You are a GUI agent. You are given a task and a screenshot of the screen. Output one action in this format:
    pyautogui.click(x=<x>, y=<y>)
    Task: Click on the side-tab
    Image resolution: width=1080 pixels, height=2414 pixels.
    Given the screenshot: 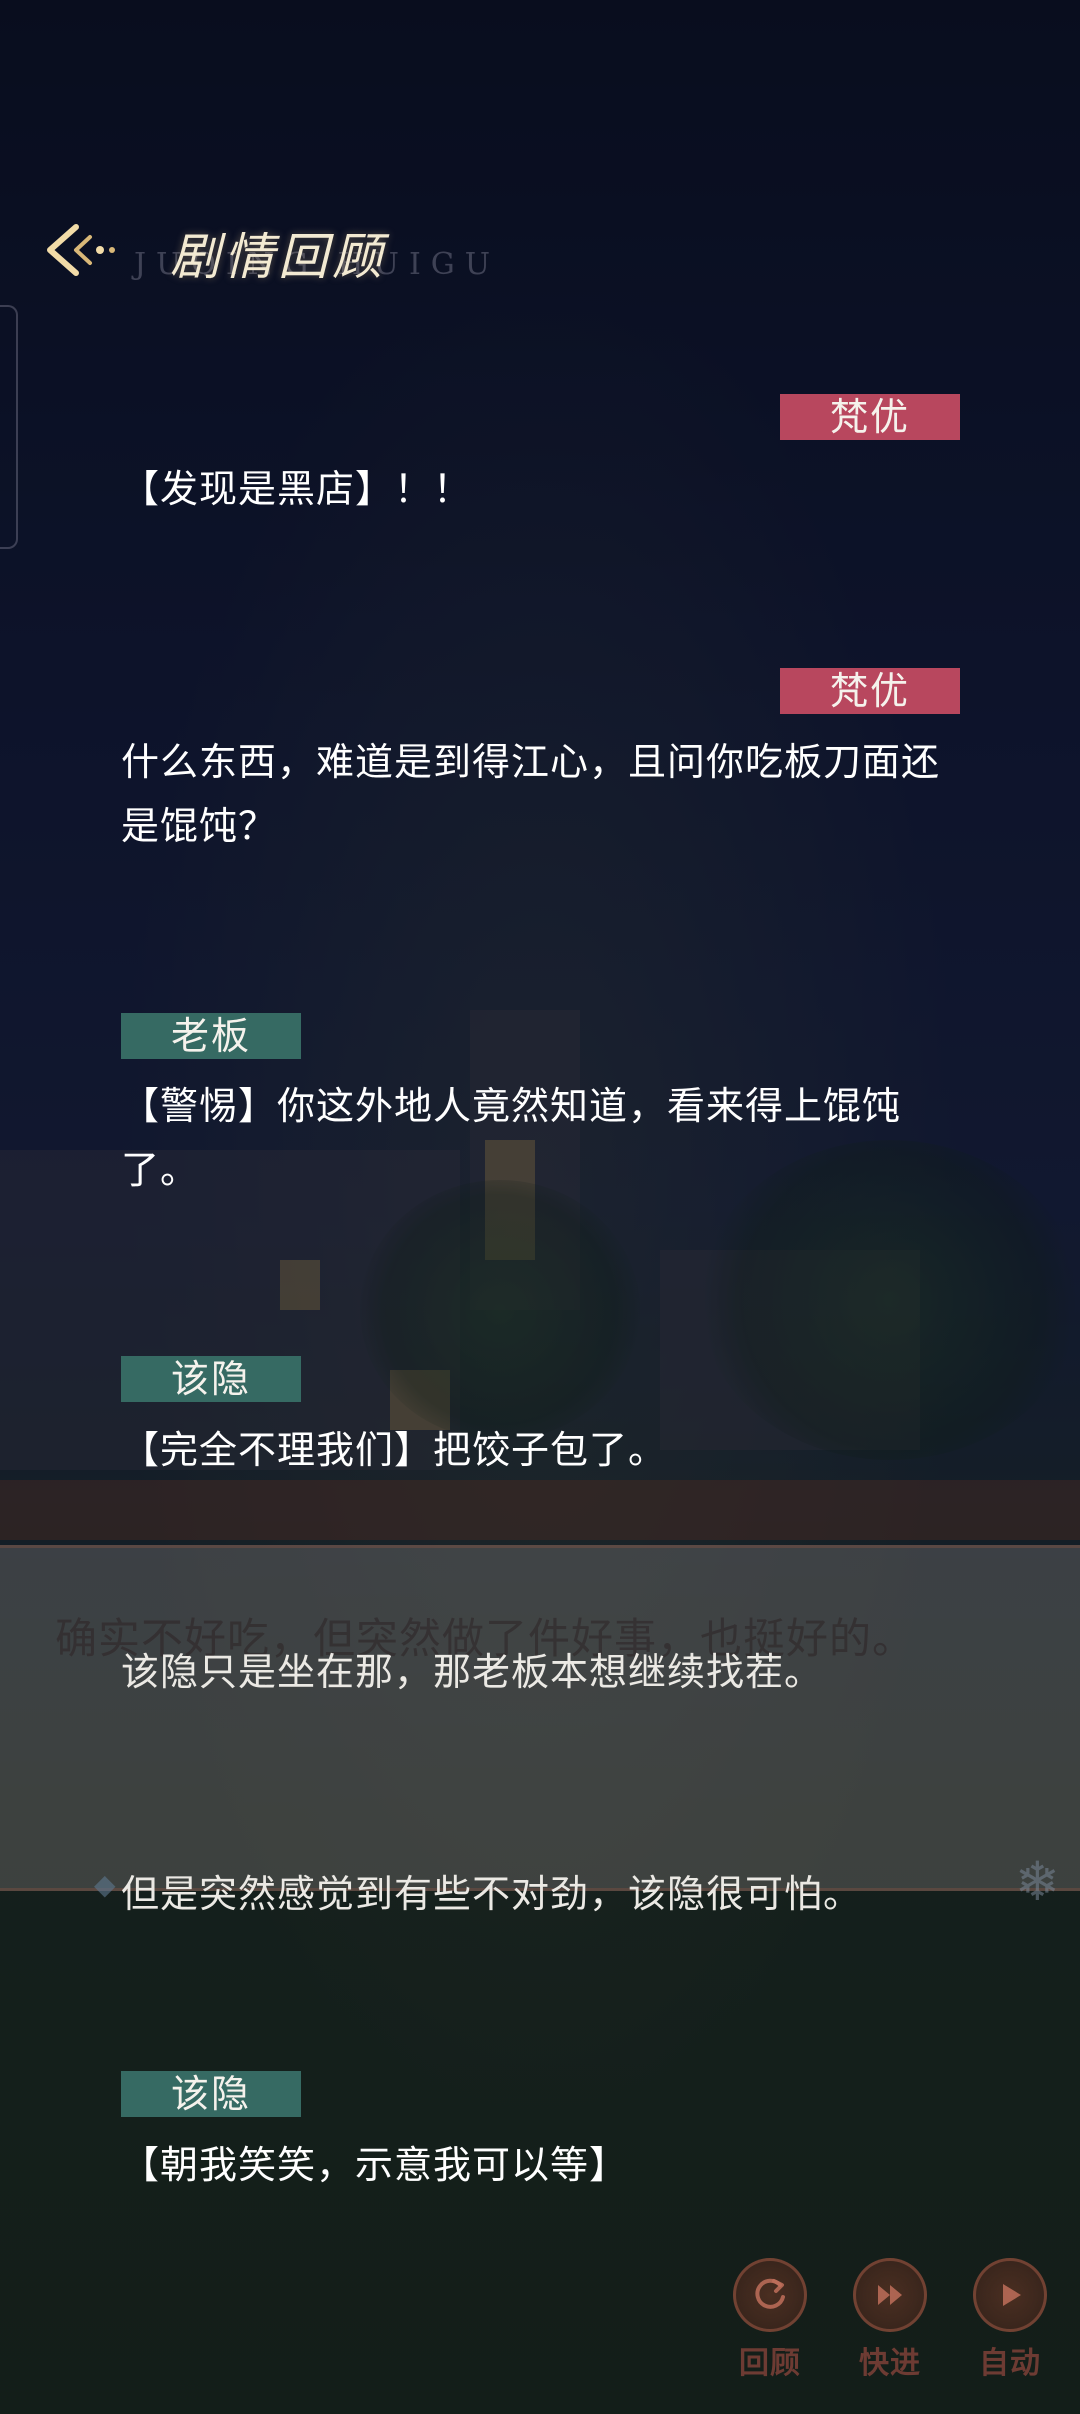 What is the action you would take?
    pyautogui.click(x=9, y=427)
    